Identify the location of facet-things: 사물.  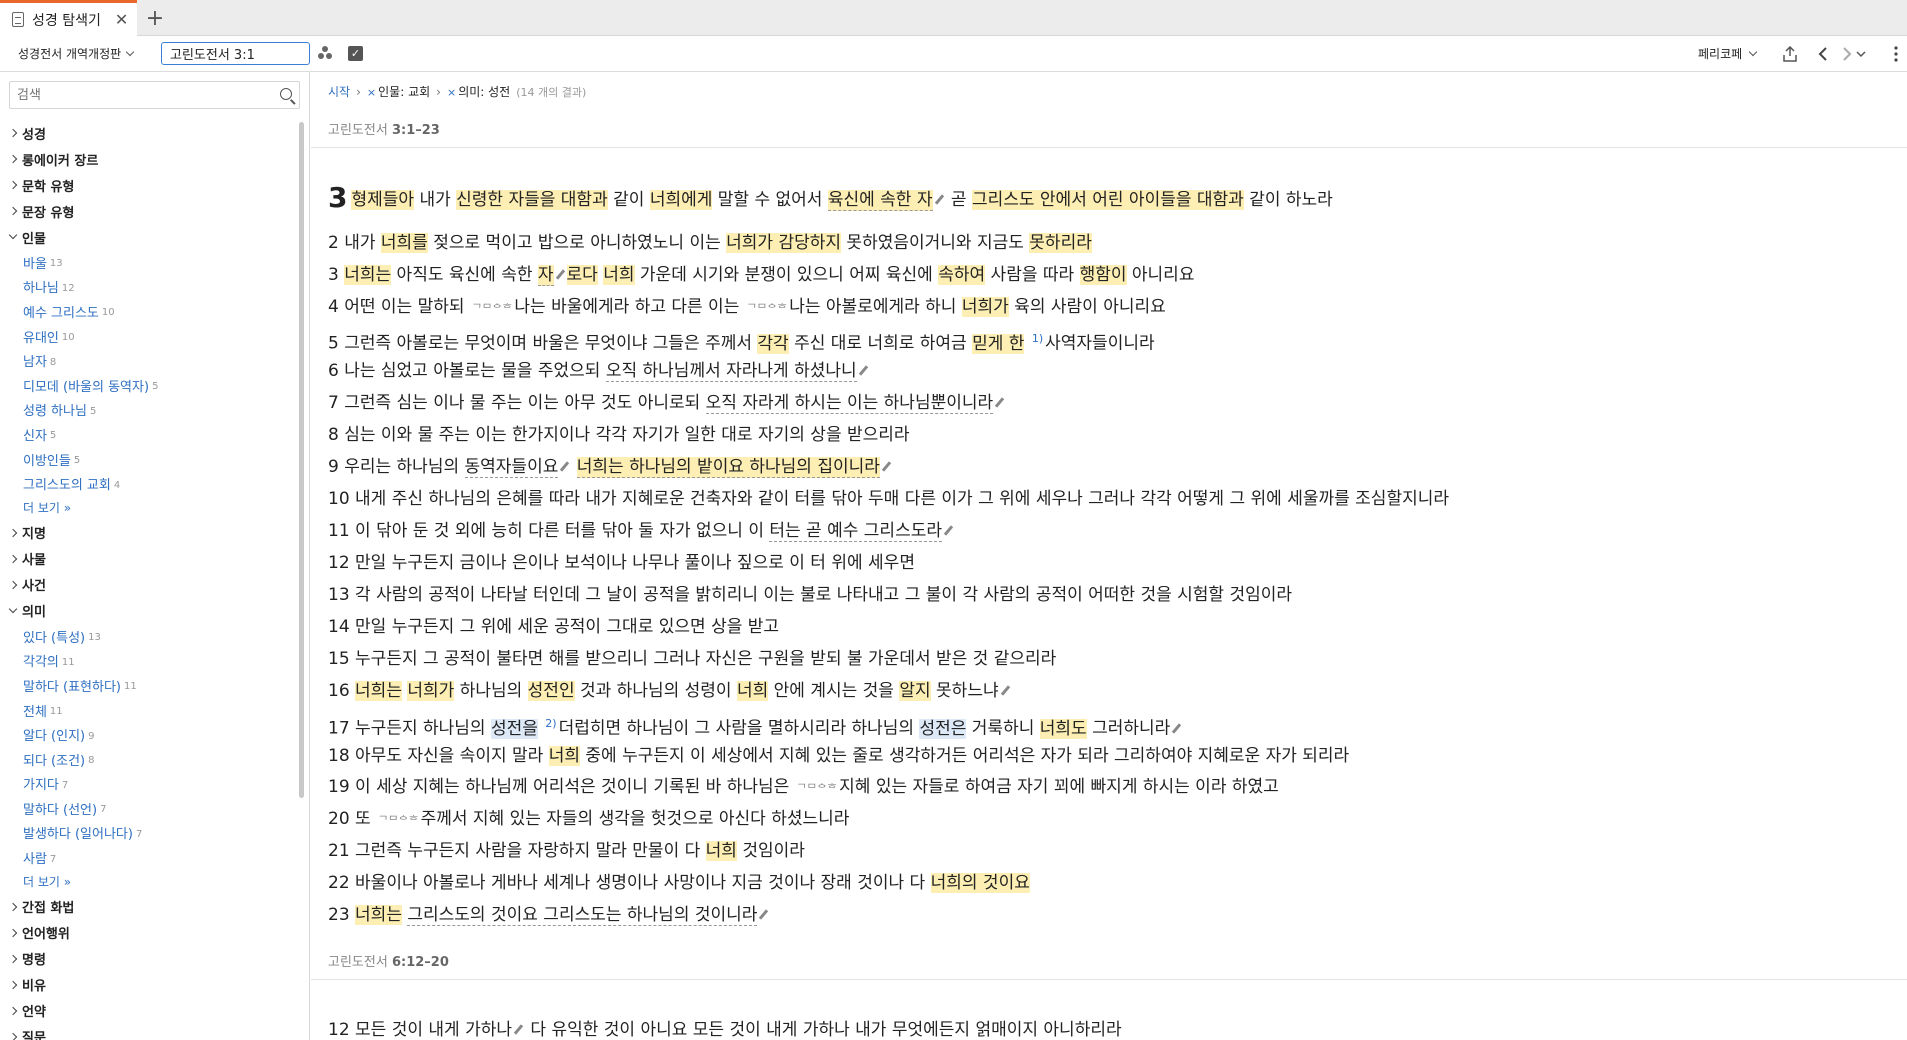
(149, 559).